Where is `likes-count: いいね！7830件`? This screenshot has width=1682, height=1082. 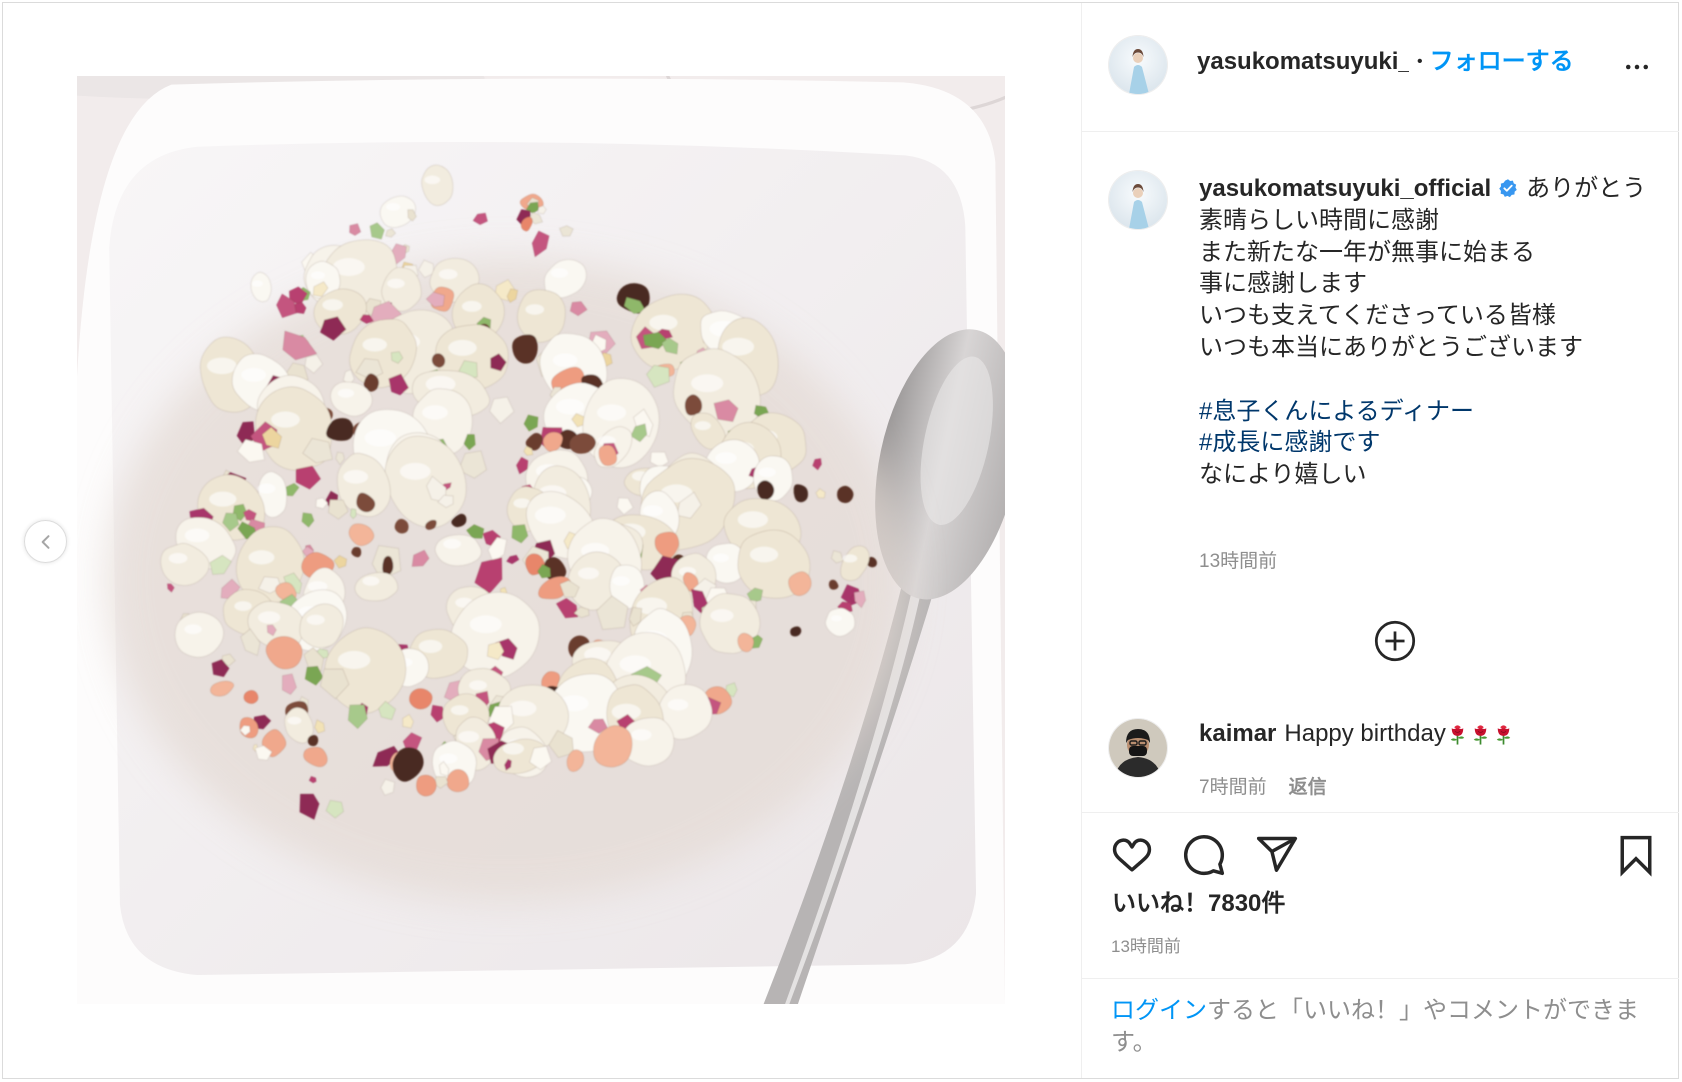
likes-count: いいね！7830件 is located at coordinates (1198, 904).